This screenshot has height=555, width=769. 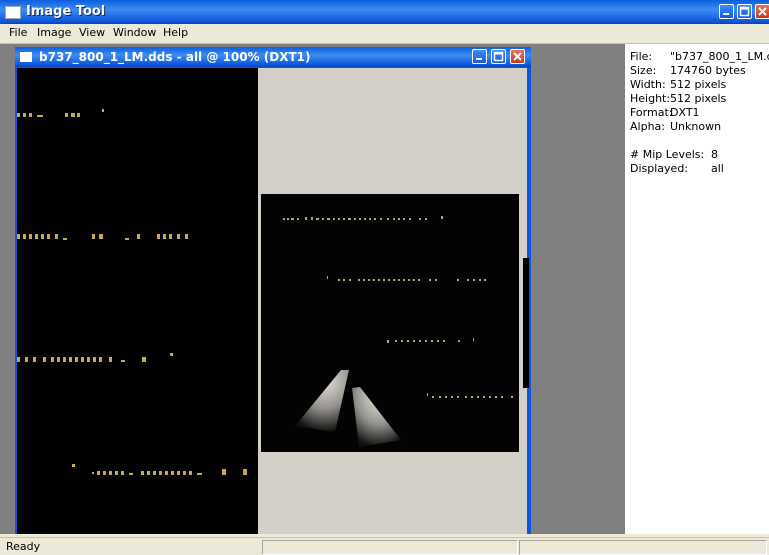 What do you see at coordinates (54, 32) in the screenshot?
I see `menu-image: Image` at bounding box center [54, 32].